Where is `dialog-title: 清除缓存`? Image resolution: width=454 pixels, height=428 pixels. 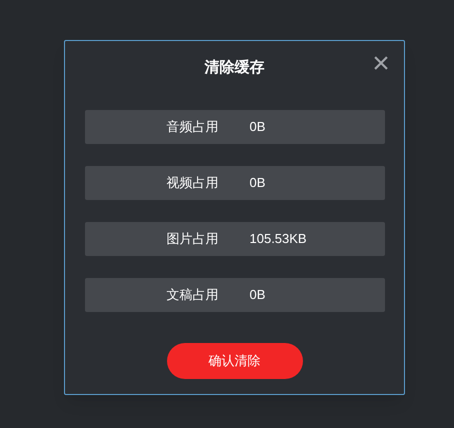 dialog-title: 清除缓存 is located at coordinates (234, 68).